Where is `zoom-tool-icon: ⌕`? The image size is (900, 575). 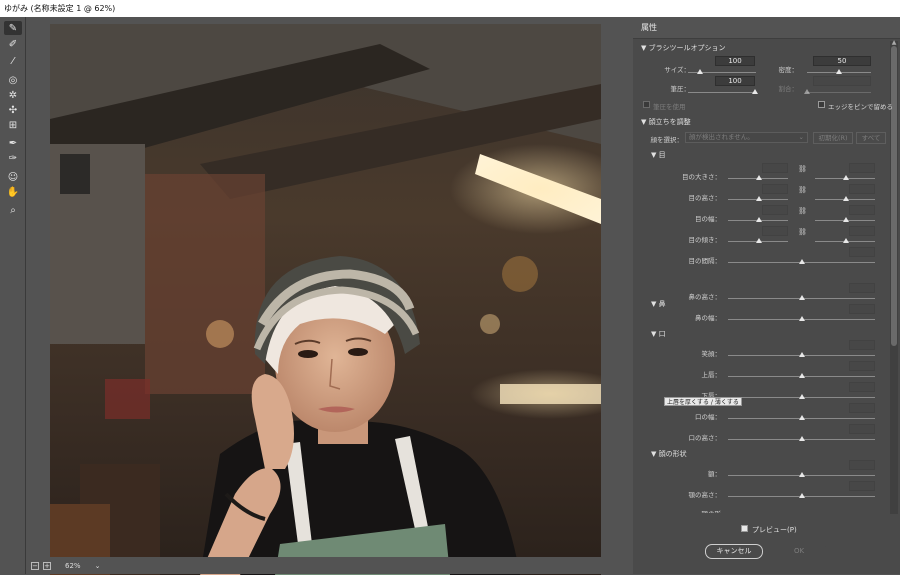
zoom-tool-icon: ⌕ is located at coordinates (13, 210).